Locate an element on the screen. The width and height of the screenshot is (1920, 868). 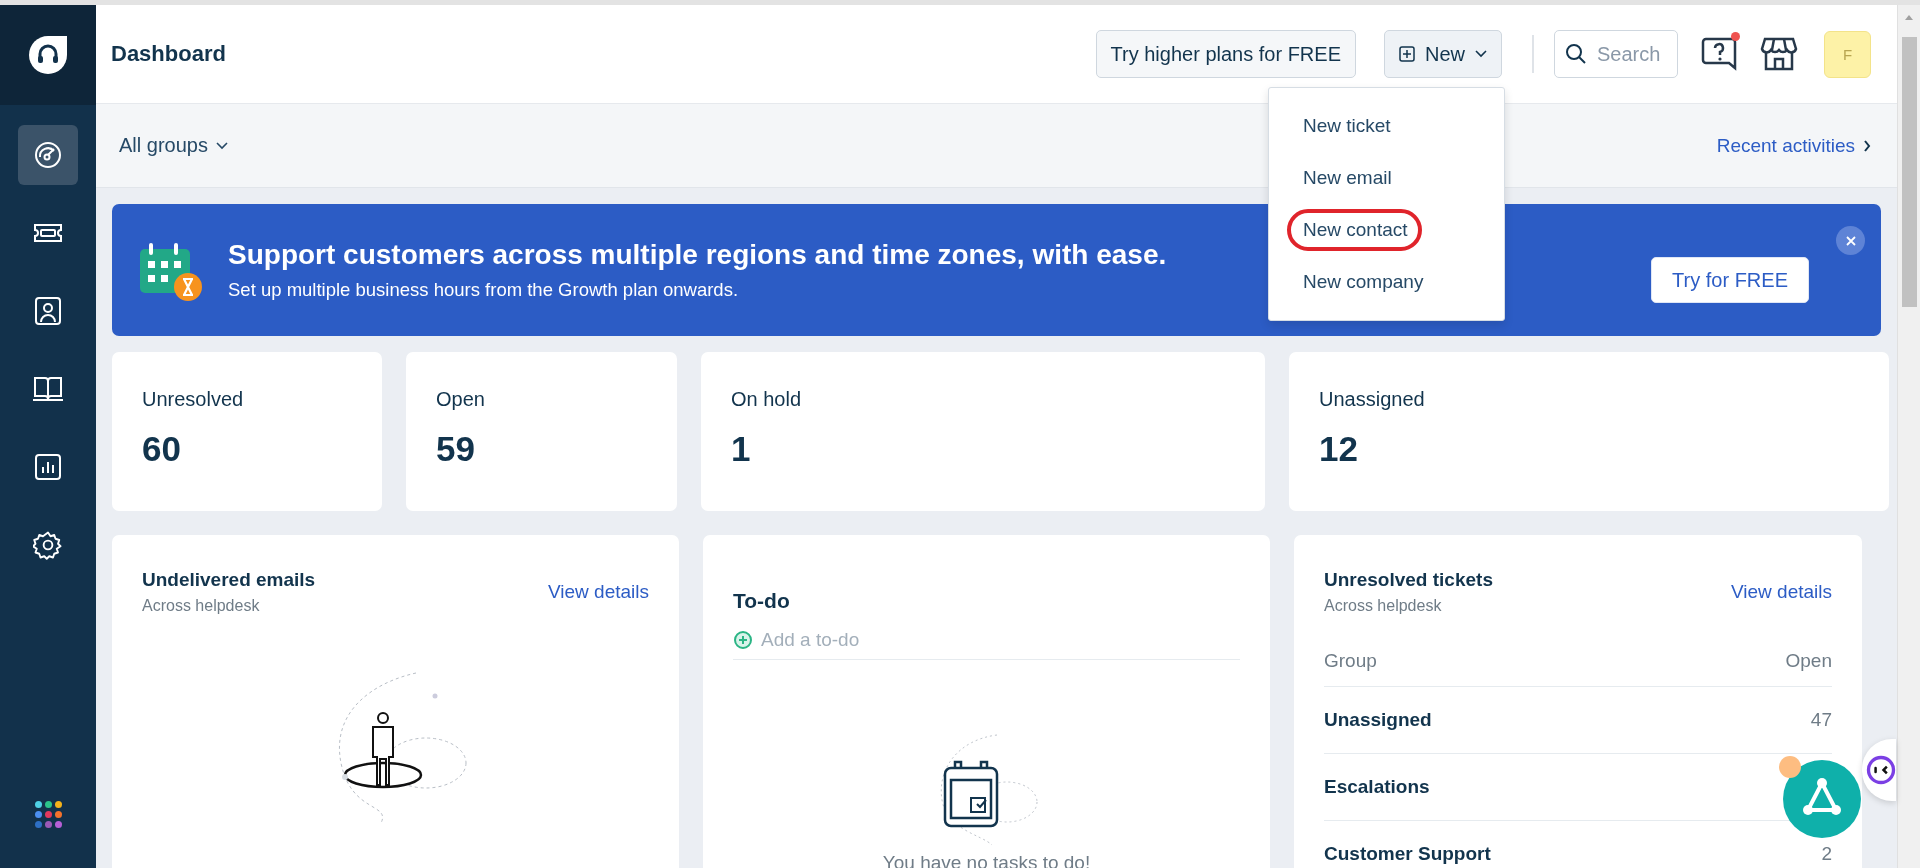
group-name: Customer Support is located at coordinates (1407, 854).